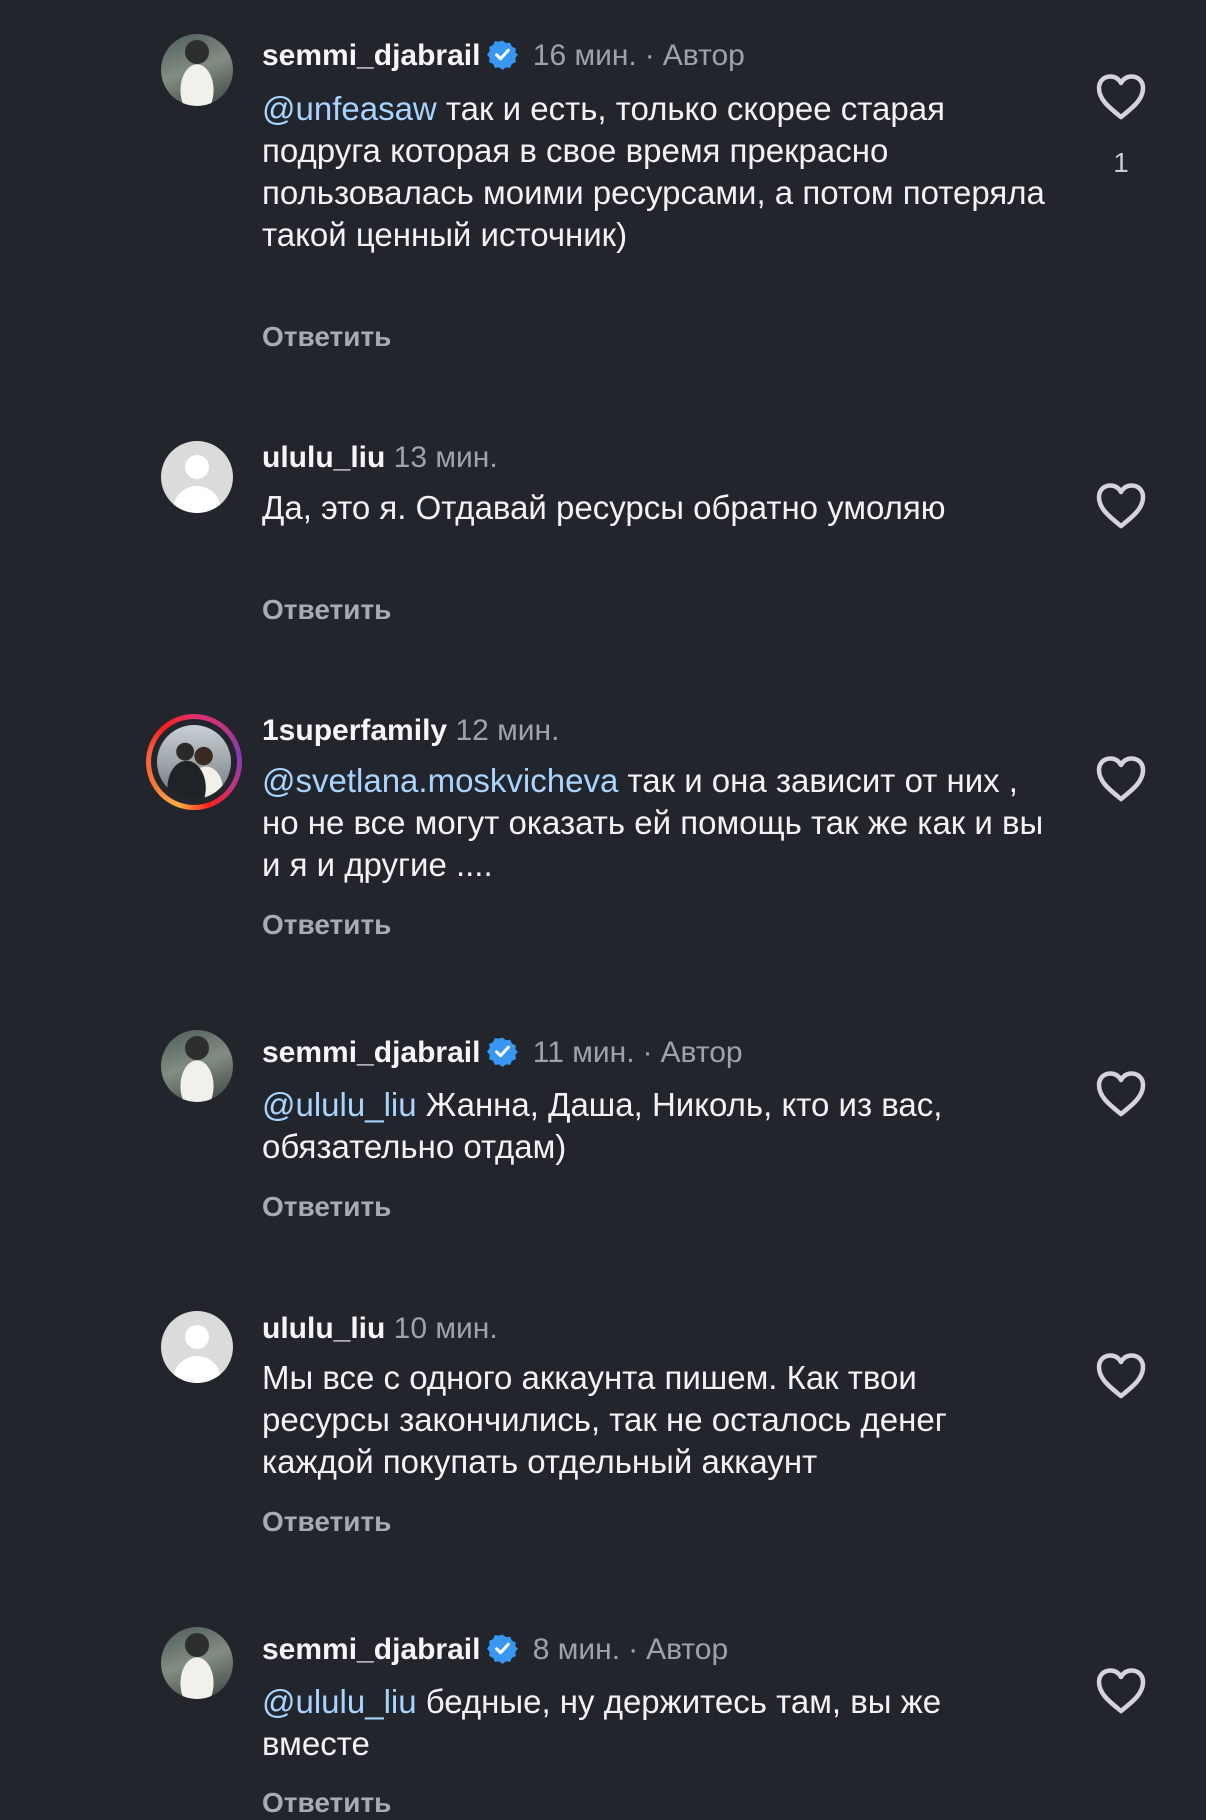  Describe the element at coordinates (584, 55) in the screenshot. I see `timestamp: 16 мин.` at that location.